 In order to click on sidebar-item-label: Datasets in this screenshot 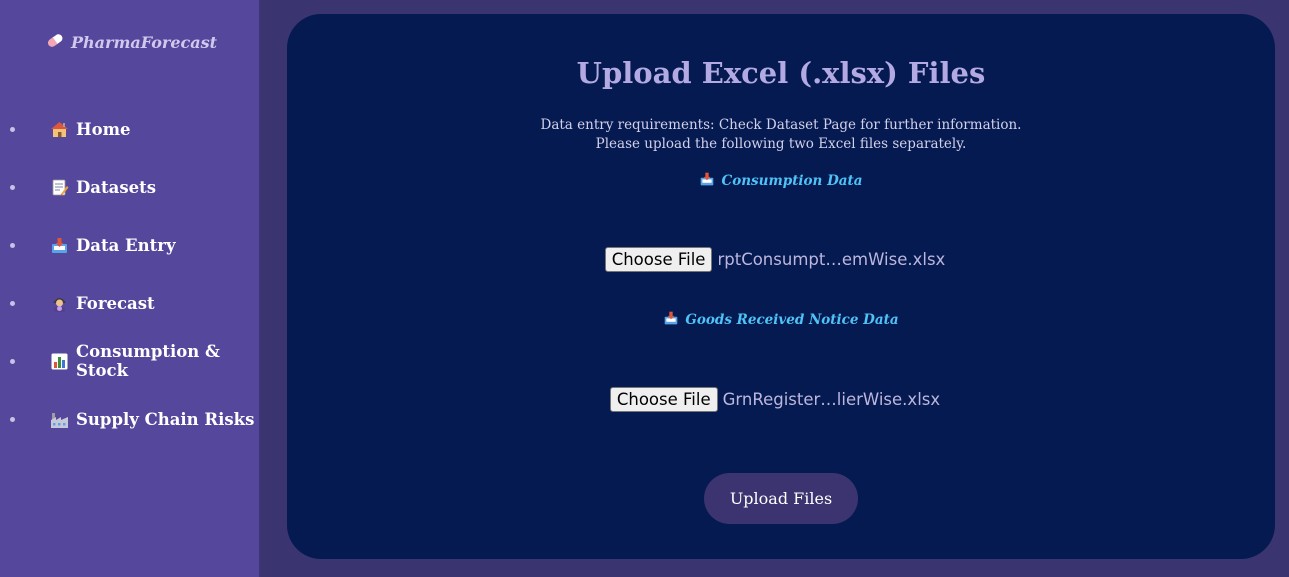, I will do `click(116, 187)`.